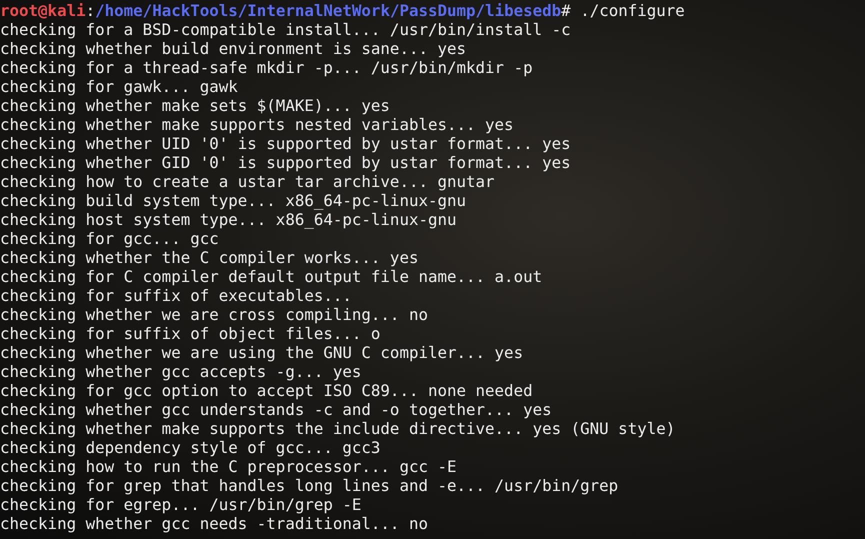 The height and width of the screenshot is (539, 865). I want to click on output-line: checking whether UID '0' is supported by ustar format... yes, so click(285, 143).